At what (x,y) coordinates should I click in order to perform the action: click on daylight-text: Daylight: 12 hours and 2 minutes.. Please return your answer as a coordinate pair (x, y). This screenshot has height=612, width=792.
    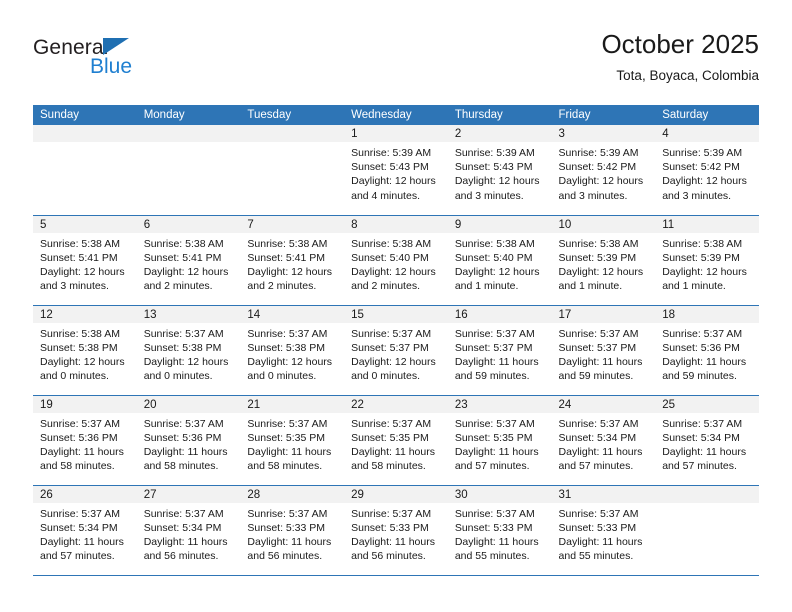
    Looking at the image, I should click on (290, 279).